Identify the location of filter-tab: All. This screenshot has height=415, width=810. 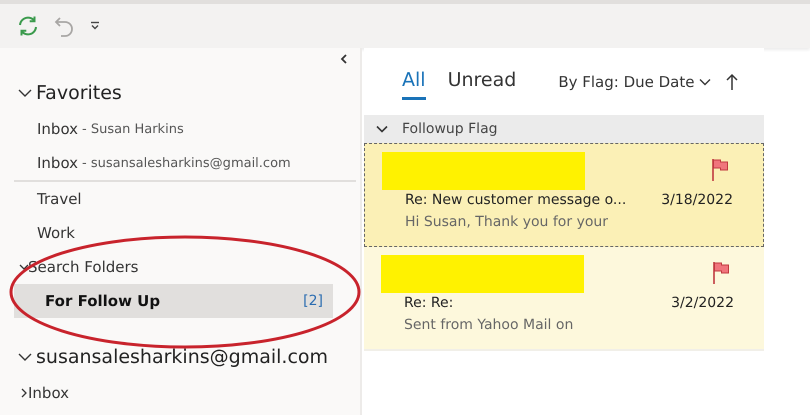
(414, 81).